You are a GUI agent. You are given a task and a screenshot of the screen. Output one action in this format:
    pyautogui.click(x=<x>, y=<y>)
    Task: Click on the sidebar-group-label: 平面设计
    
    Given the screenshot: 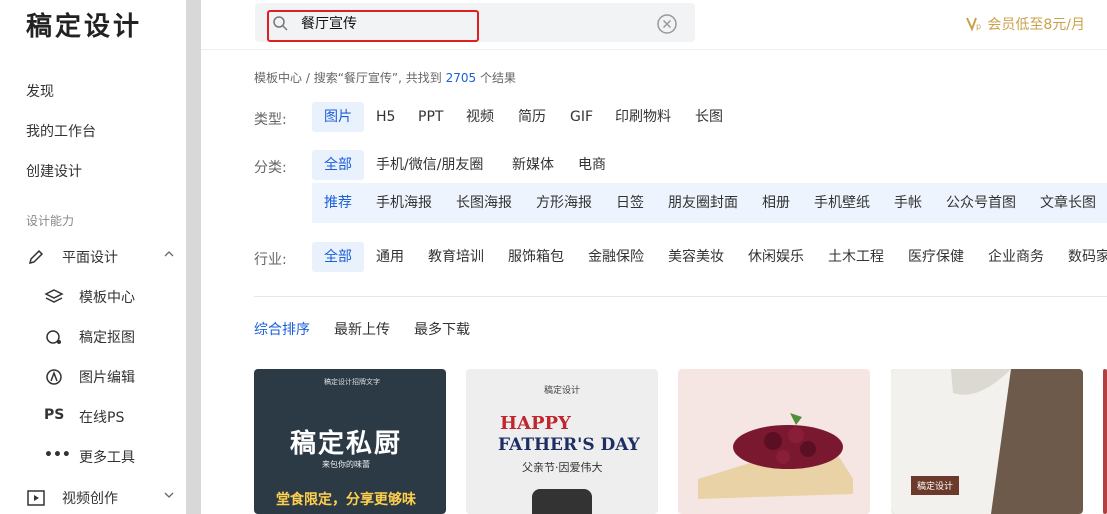 What is the action you would take?
    pyautogui.click(x=90, y=258)
    